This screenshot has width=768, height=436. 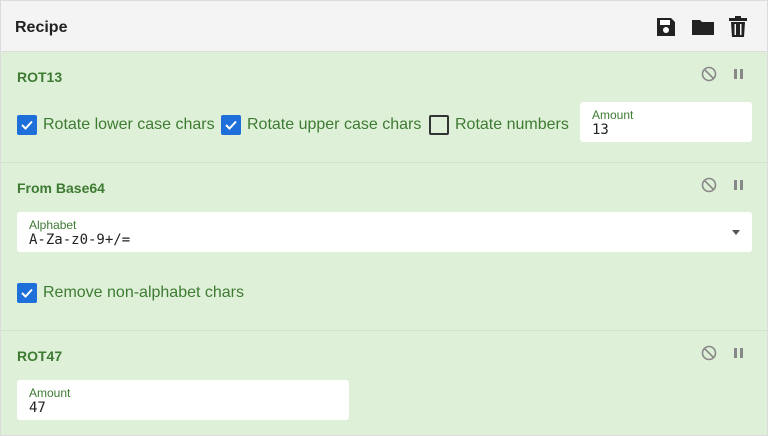 What do you see at coordinates (439, 125) in the screenshot?
I see `checkbox-unchecked-icon` at bounding box center [439, 125].